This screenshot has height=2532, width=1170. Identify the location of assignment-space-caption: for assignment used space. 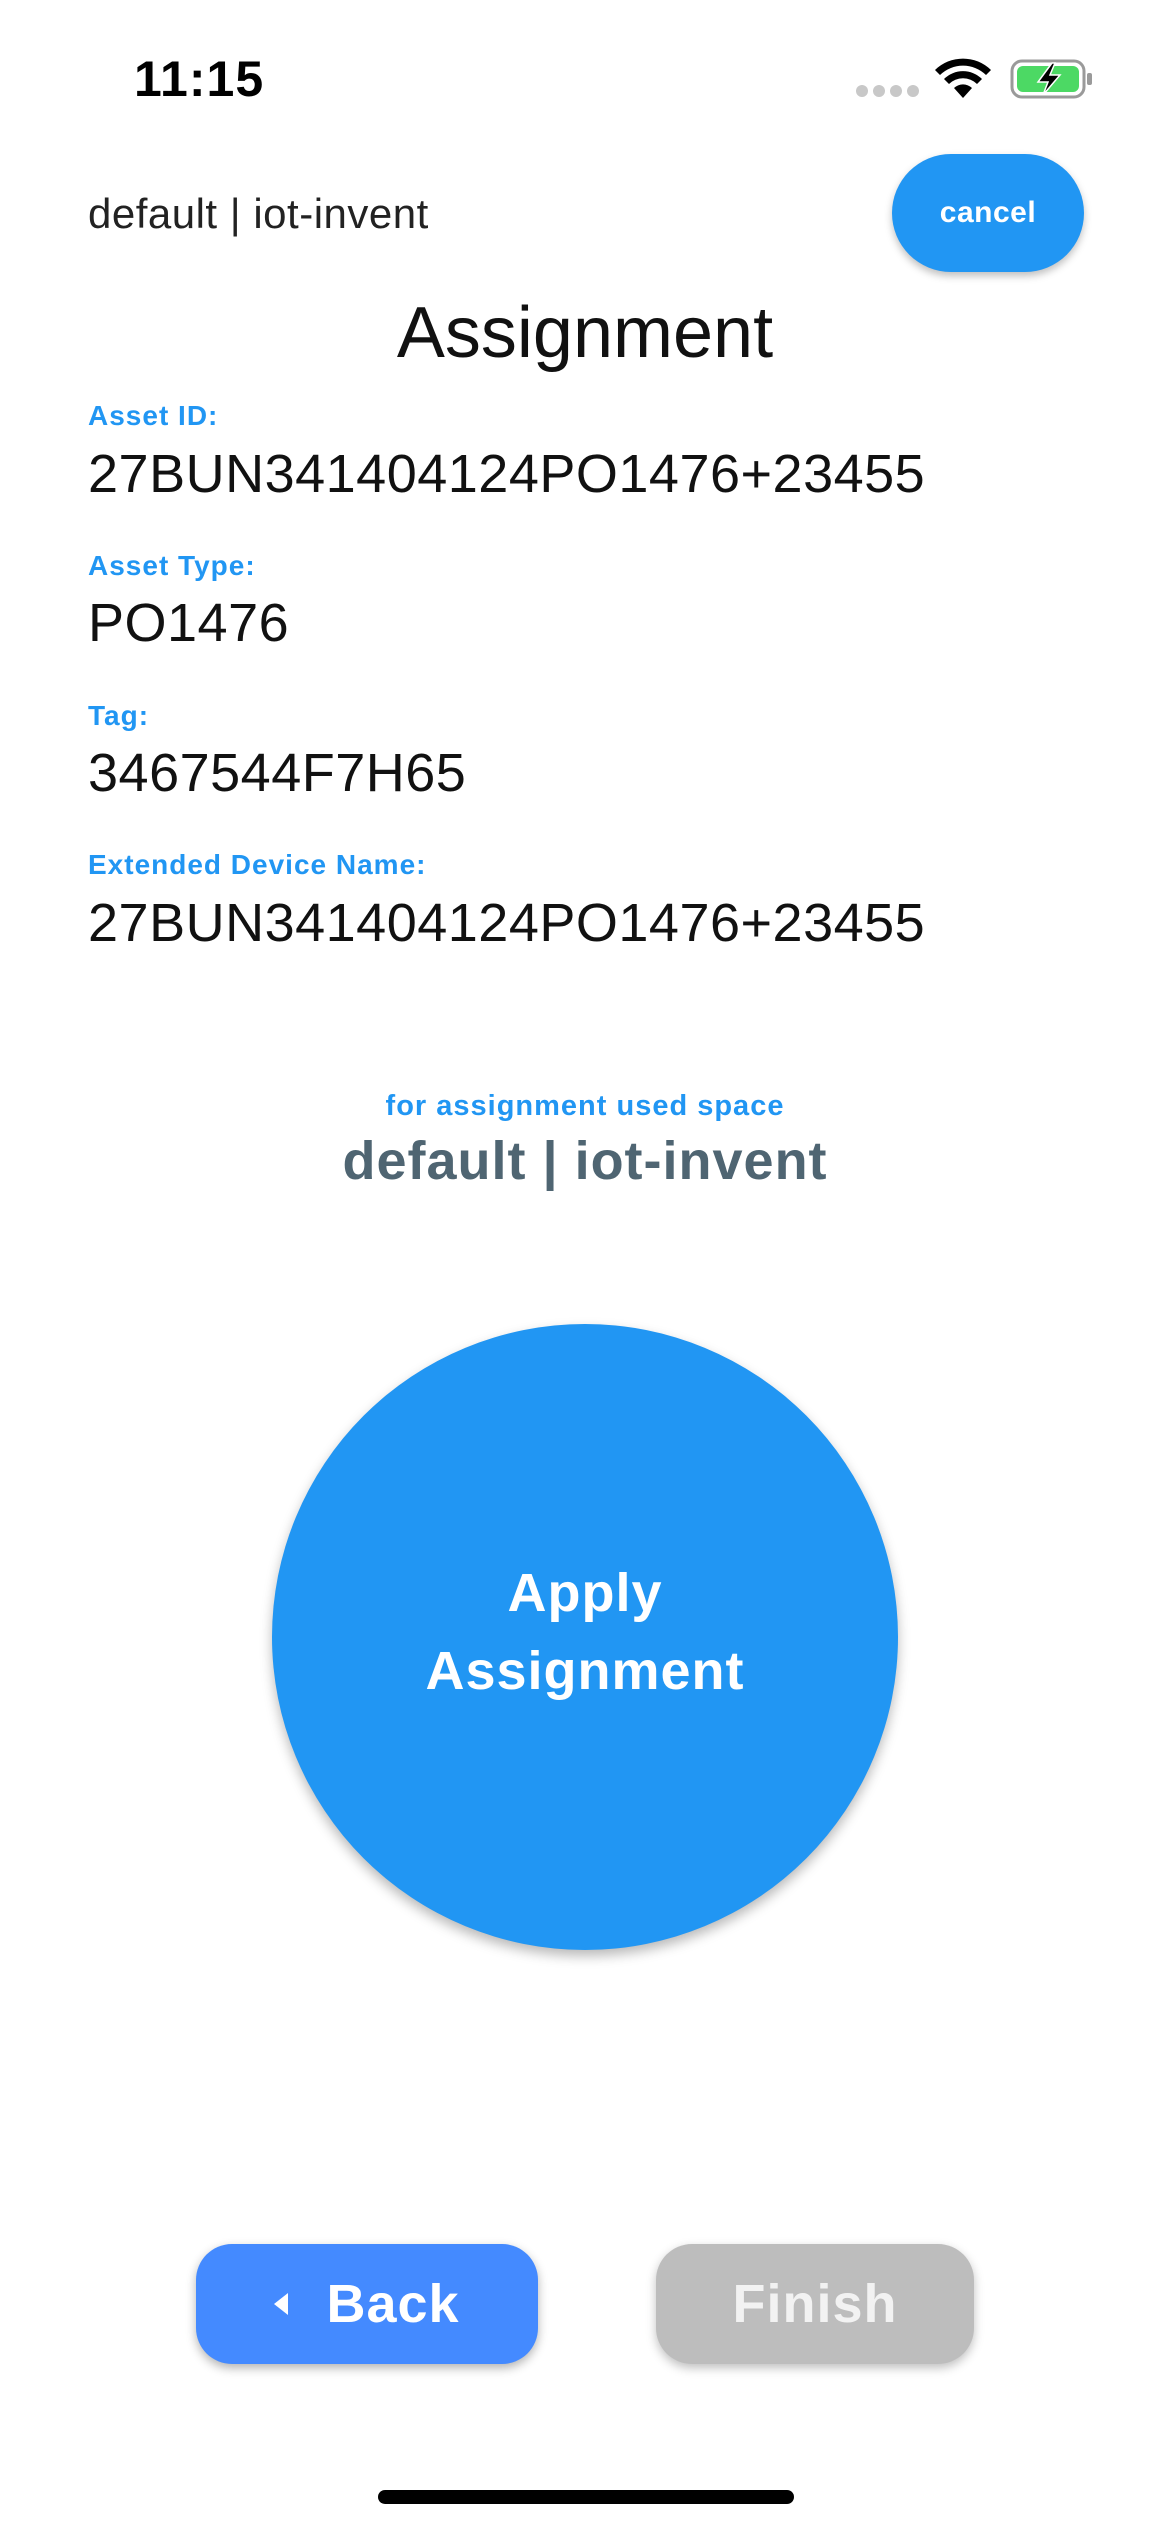
(585, 1106).